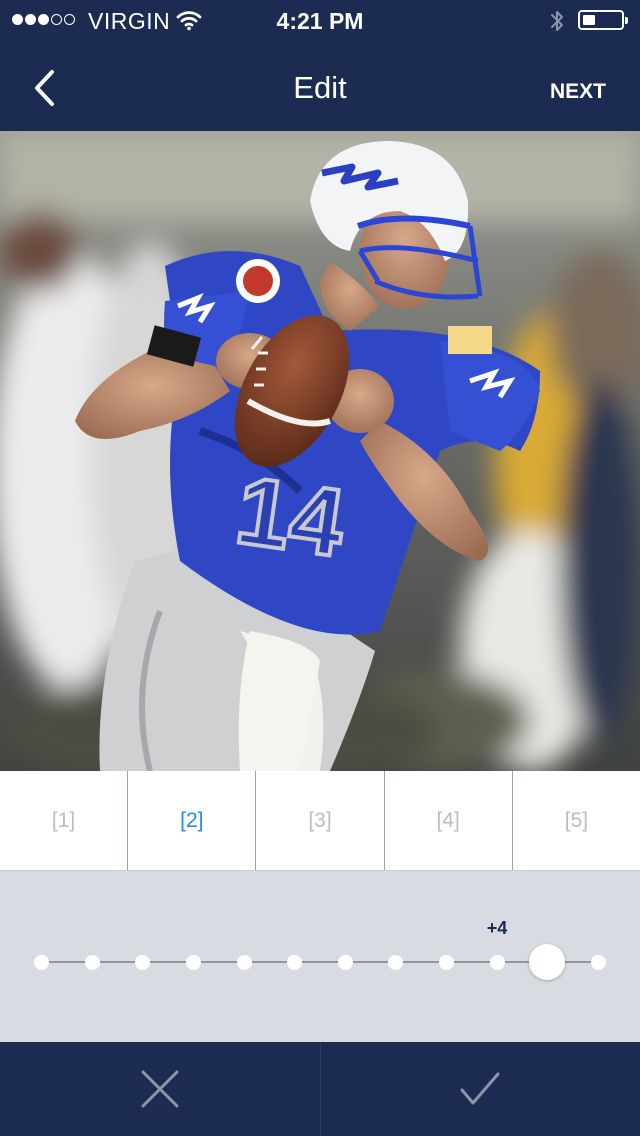 This screenshot has height=1136, width=640. What do you see at coordinates (603, 20) in the screenshot?
I see `battery-icon` at bounding box center [603, 20].